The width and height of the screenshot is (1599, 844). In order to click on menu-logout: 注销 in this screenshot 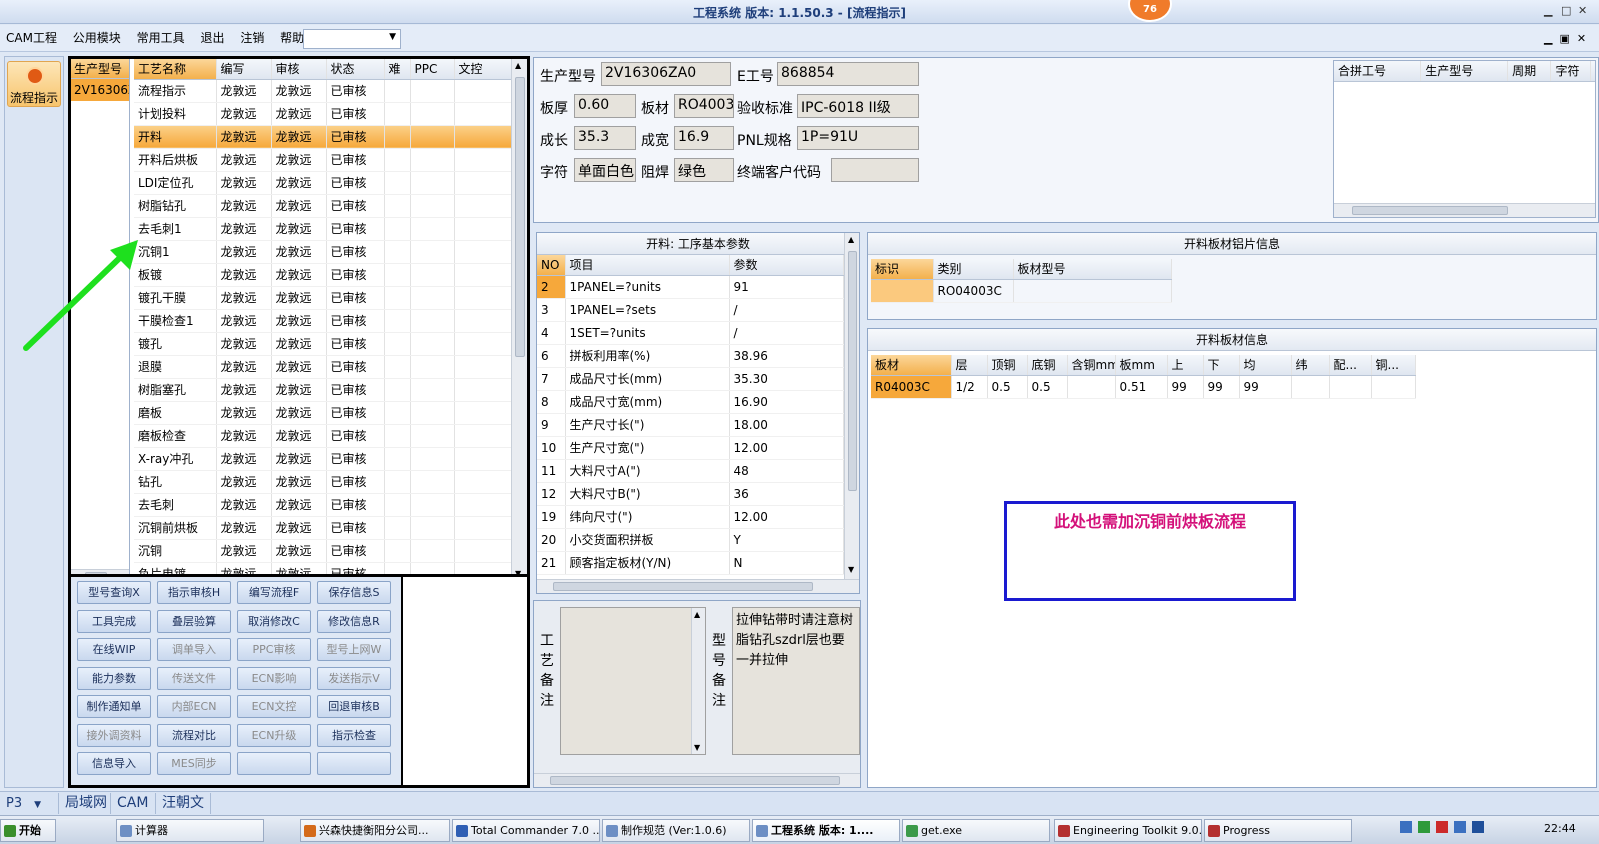, I will do `click(252, 38)`.